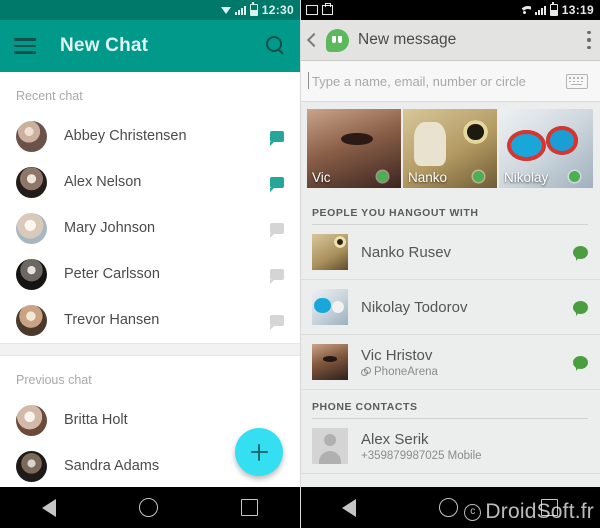 The height and width of the screenshot is (528, 600). I want to click on section-label-people-you-hangout-with: PEOPLE YOU HANGOUT WITH, so click(450, 210).